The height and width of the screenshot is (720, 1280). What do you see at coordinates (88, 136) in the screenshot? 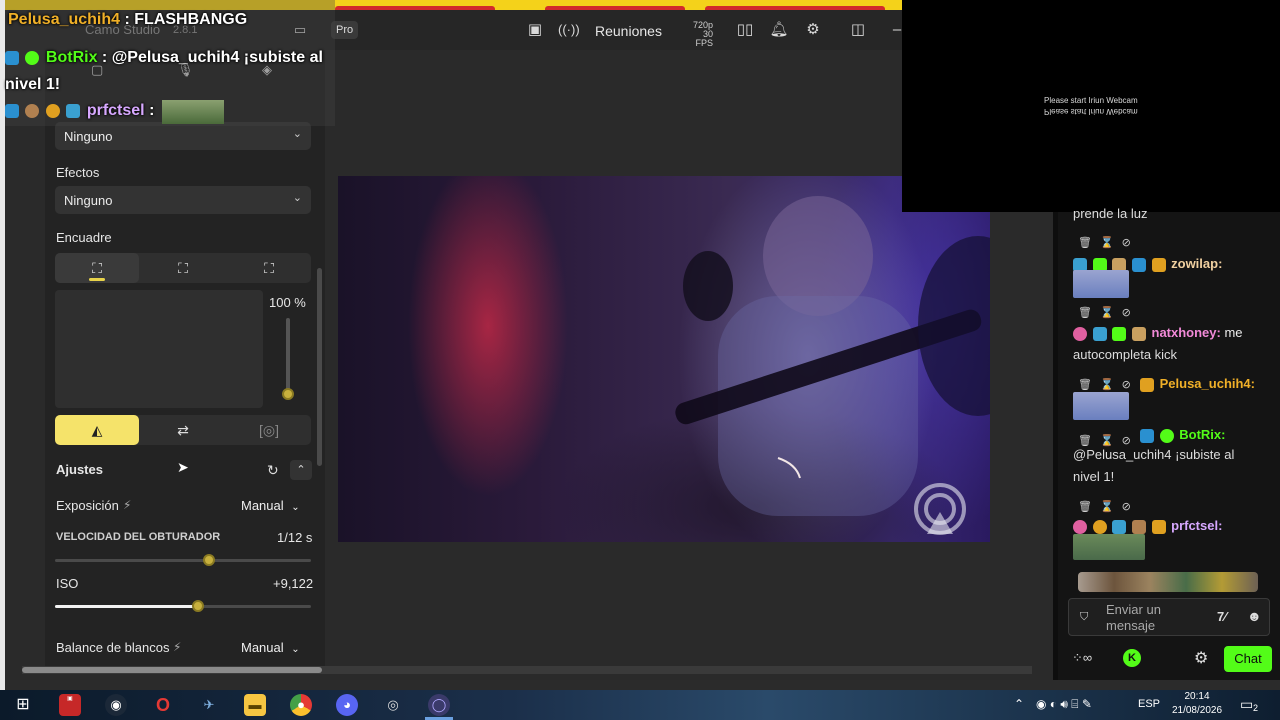
I see `top-select-value: Ninguno` at bounding box center [88, 136].